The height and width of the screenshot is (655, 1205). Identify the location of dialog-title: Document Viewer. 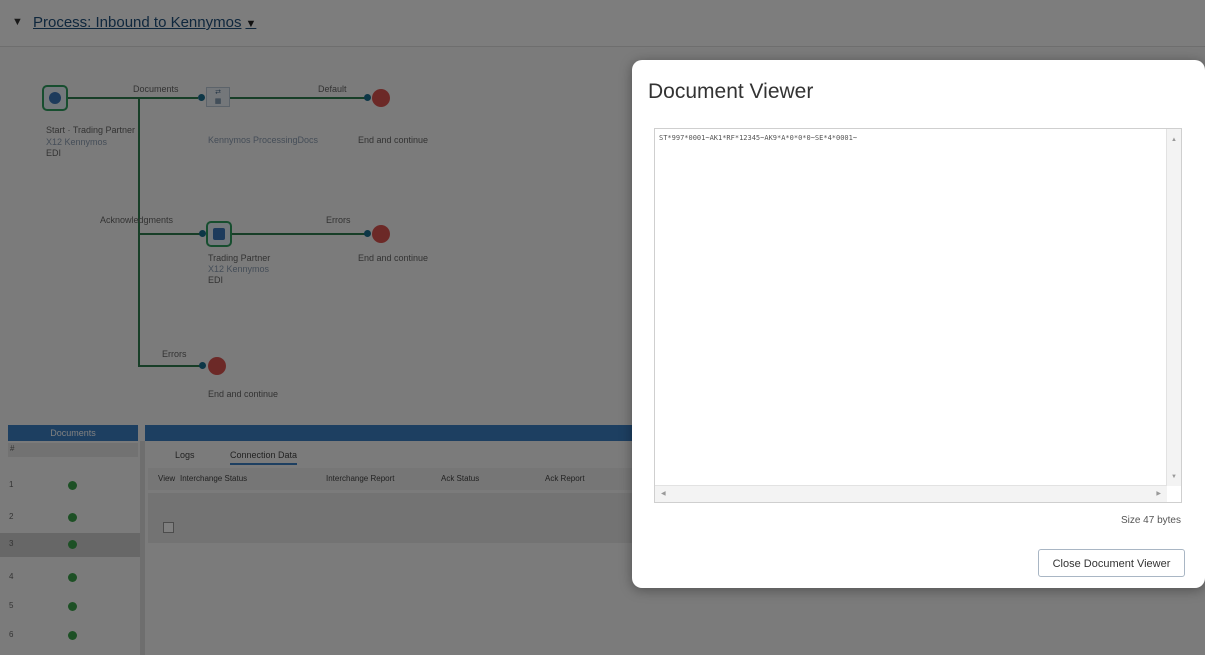
(731, 91).